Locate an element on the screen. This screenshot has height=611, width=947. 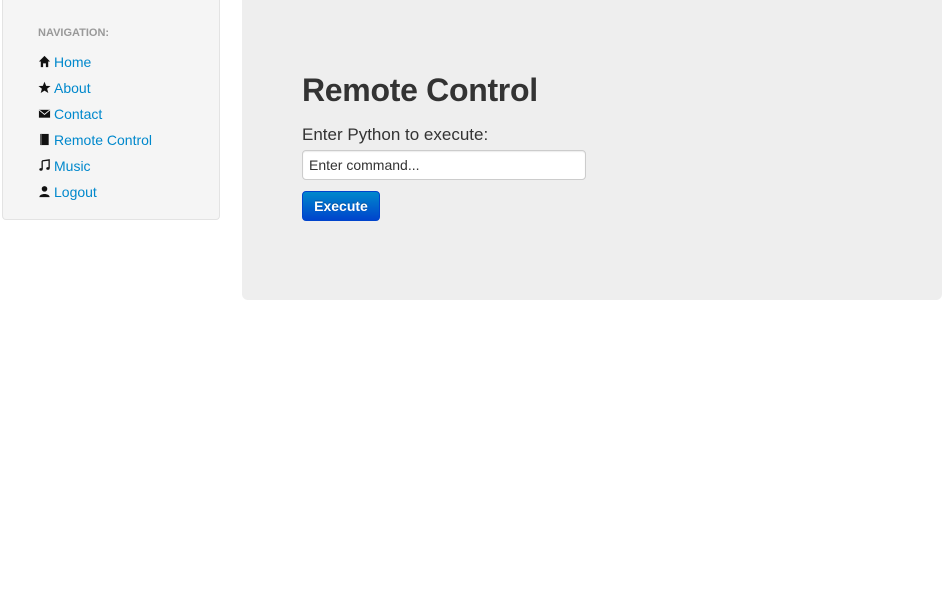
nav-header: NAVIGATION: is located at coordinates (74, 33).